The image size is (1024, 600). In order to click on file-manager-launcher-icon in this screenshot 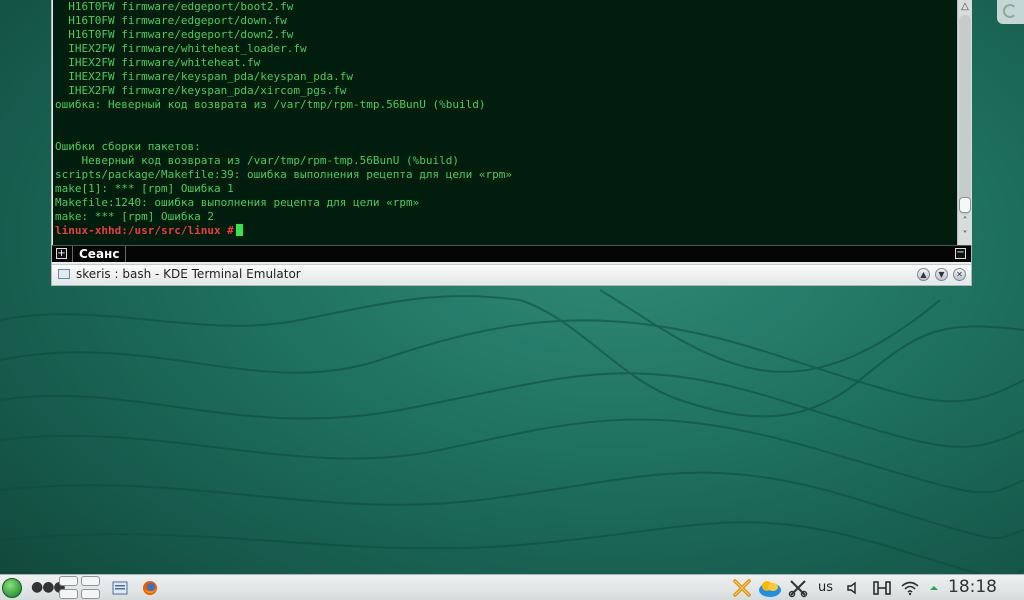, I will do `click(120, 588)`.